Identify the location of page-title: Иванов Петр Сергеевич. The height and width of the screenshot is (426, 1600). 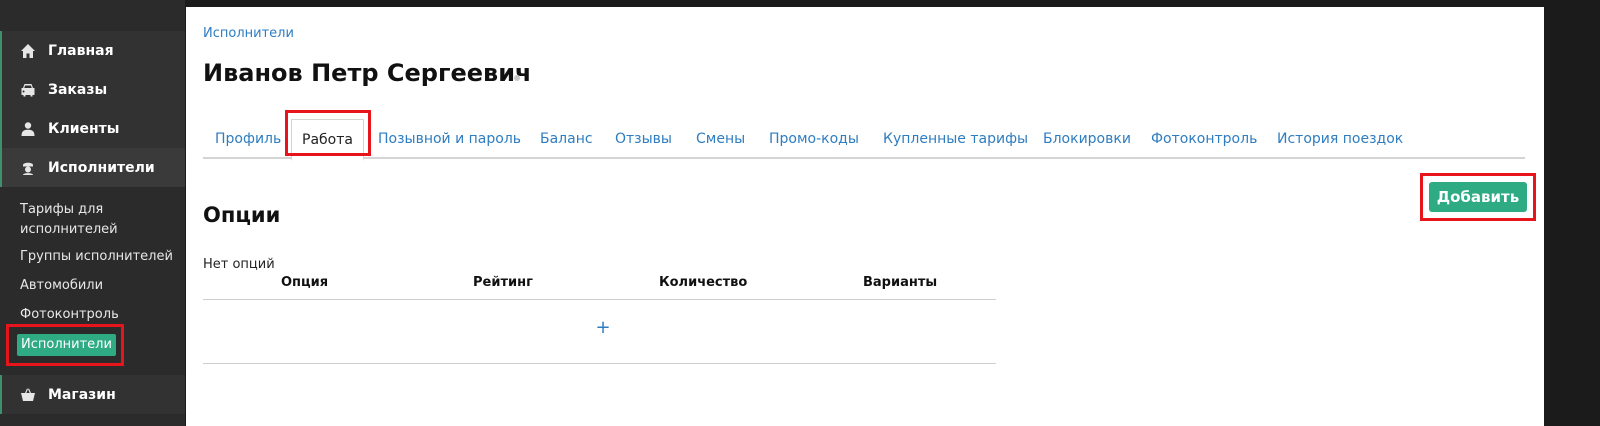
(367, 73).